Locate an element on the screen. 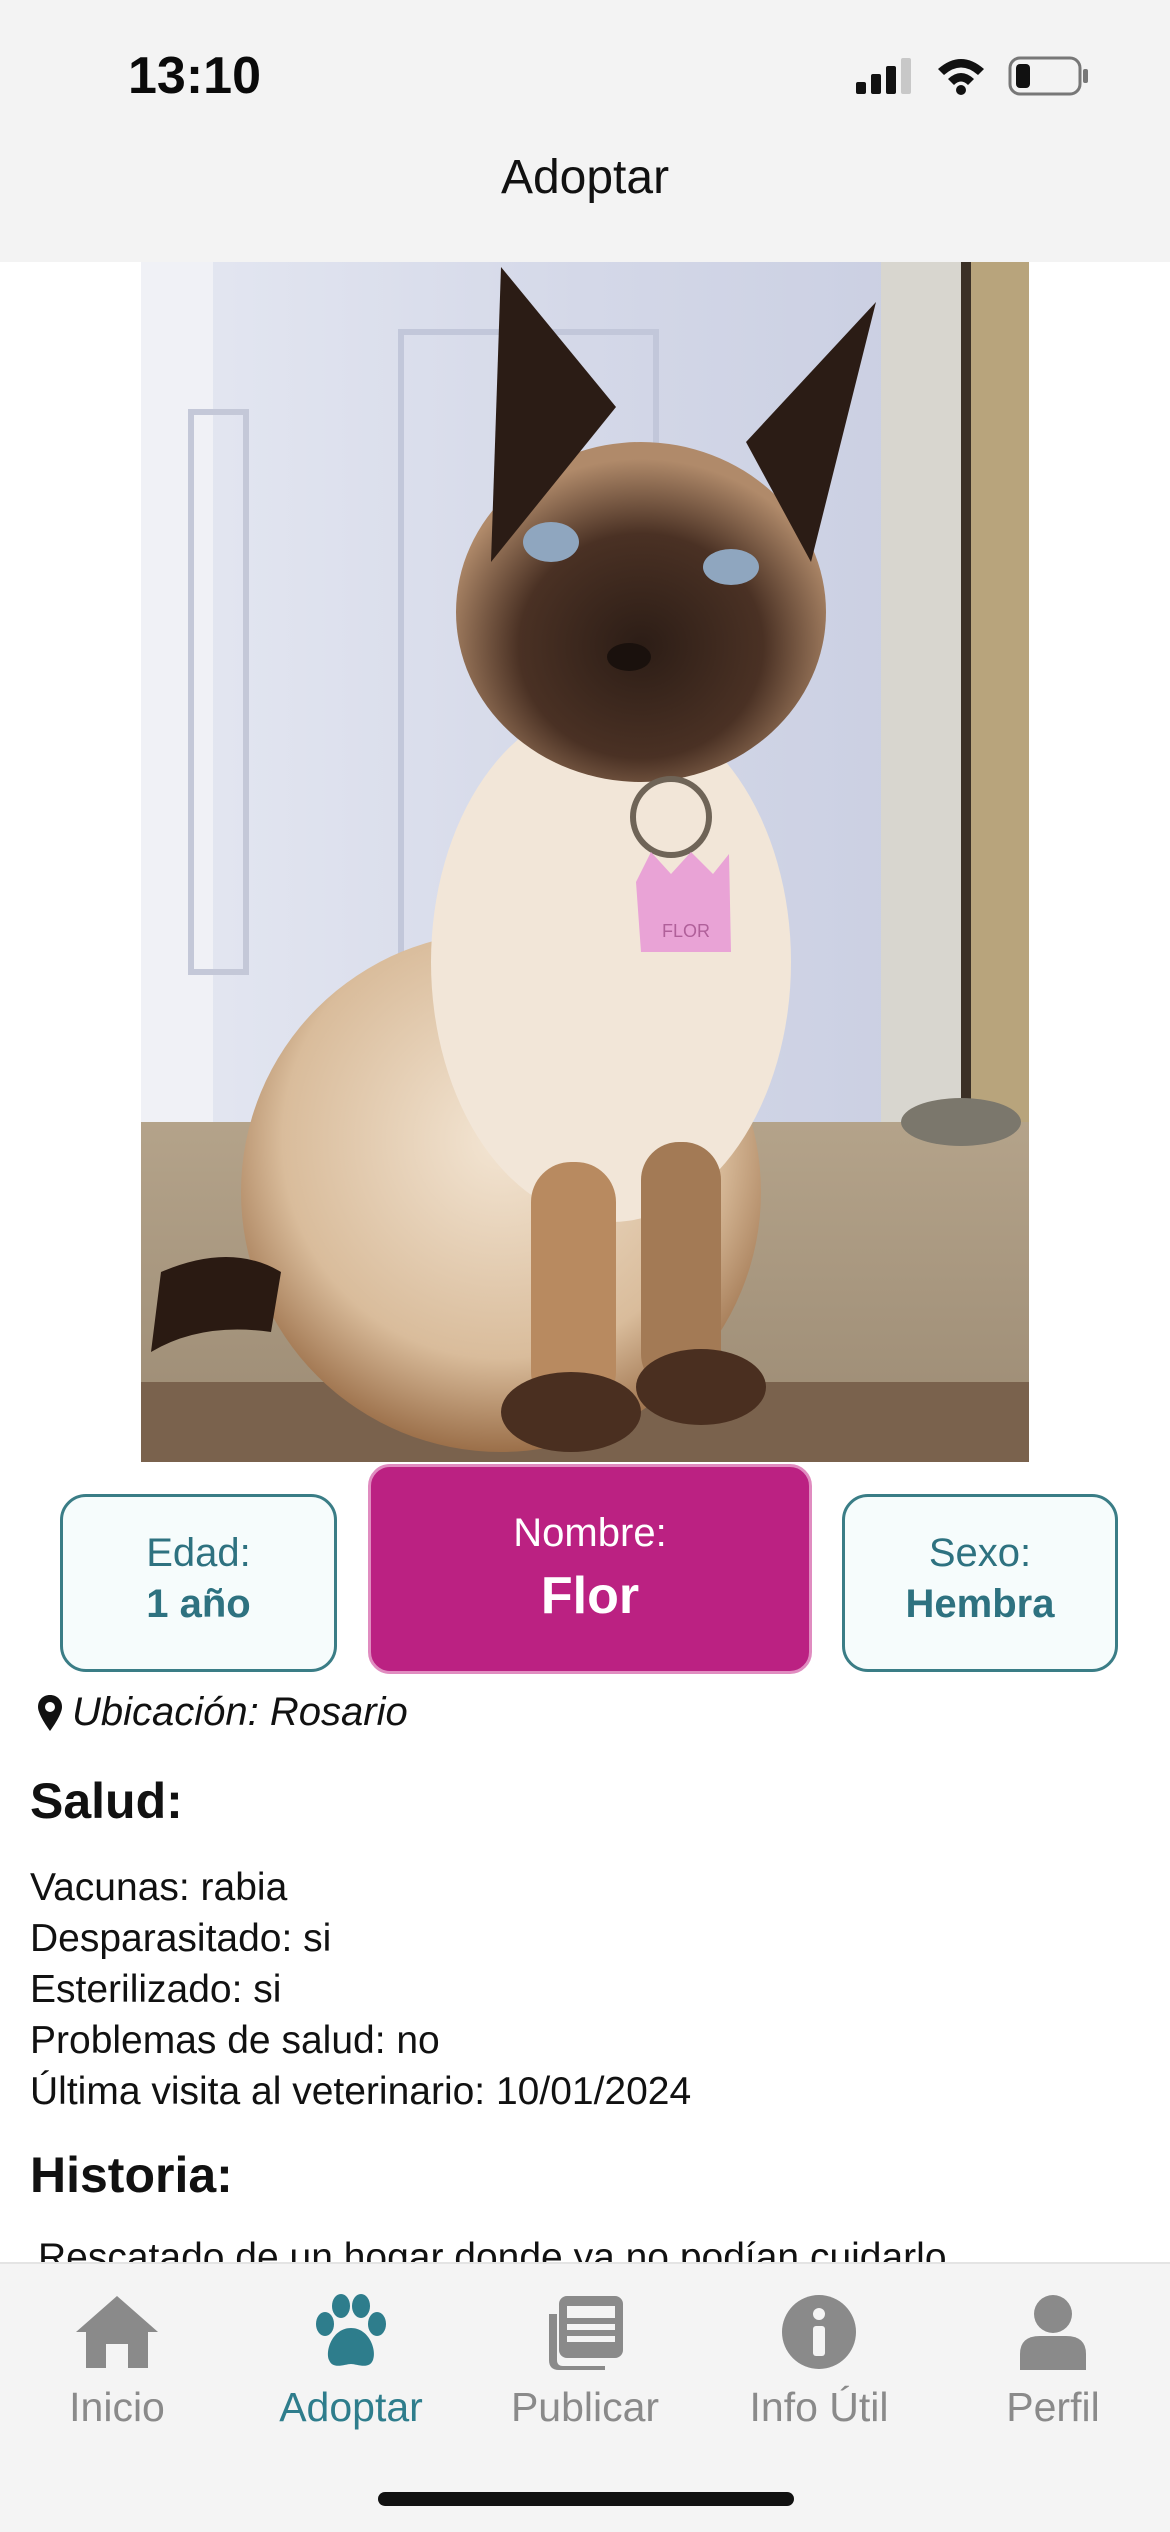  health-heading: Salud: is located at coordinates (106, 1801).